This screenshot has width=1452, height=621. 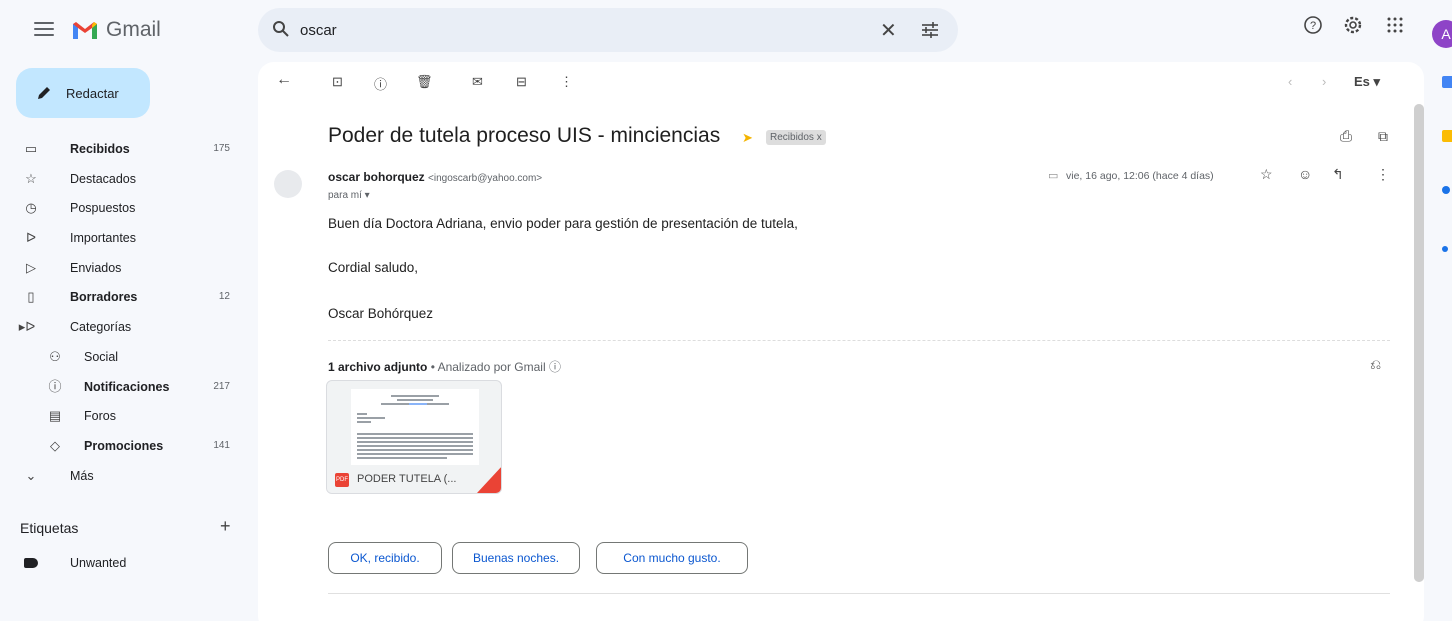 What do you see at coordinates (380, 83) in the screenshot?
I see `report-spam-icon: ⓘ` at bounding box center [380, 83].